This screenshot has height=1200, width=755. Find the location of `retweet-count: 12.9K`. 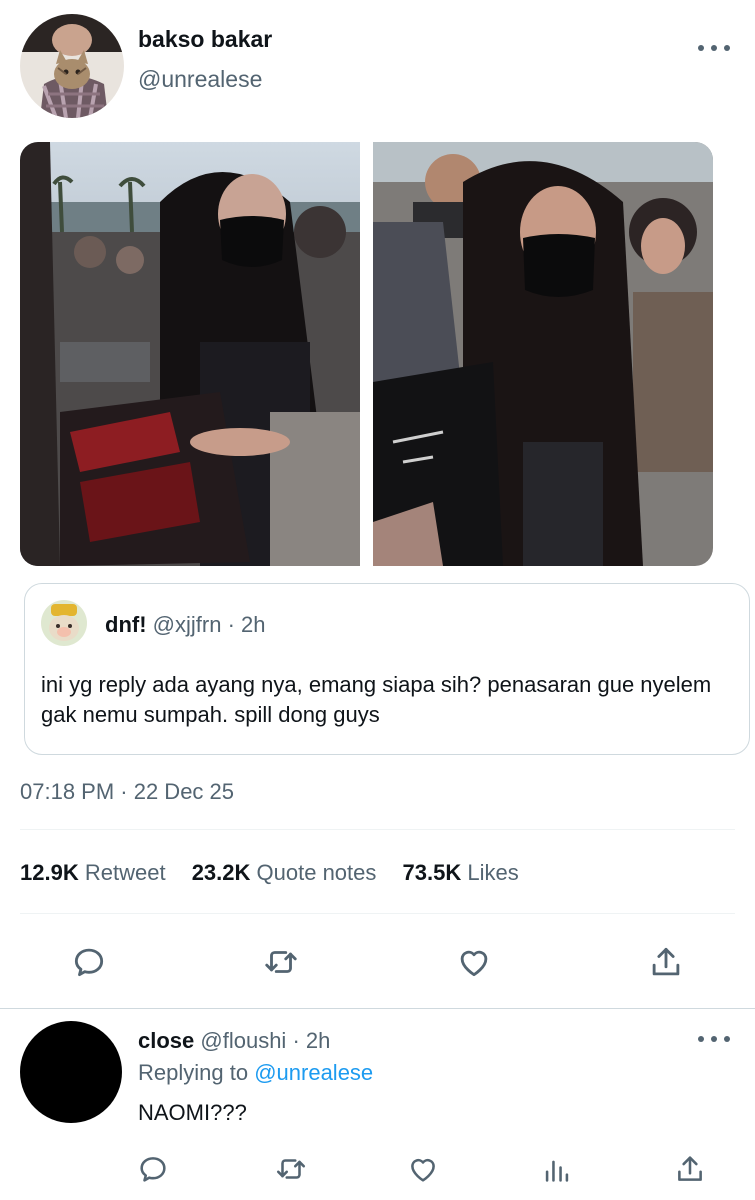

retweet-count: 12.9K is located at coordinates (49, 872).